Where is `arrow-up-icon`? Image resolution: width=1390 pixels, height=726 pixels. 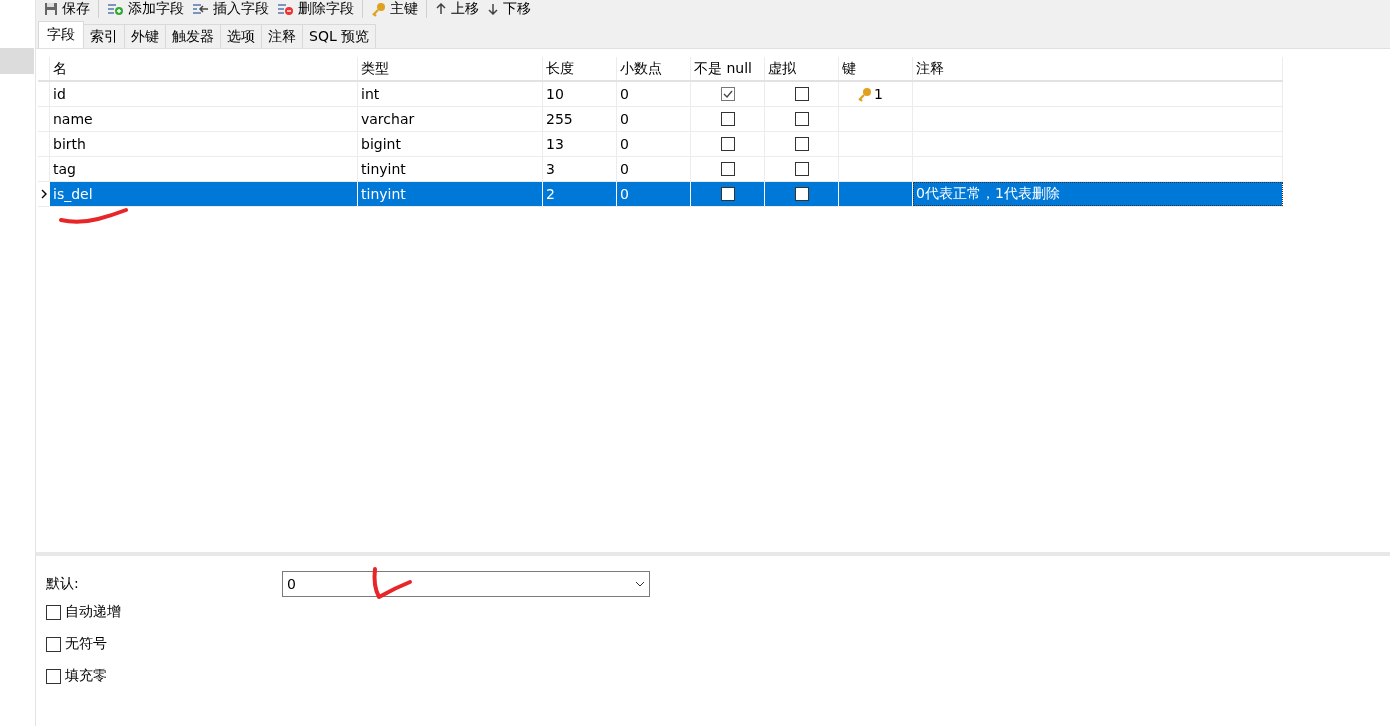
arrow-up-icon is located at coordinates (441, 9).